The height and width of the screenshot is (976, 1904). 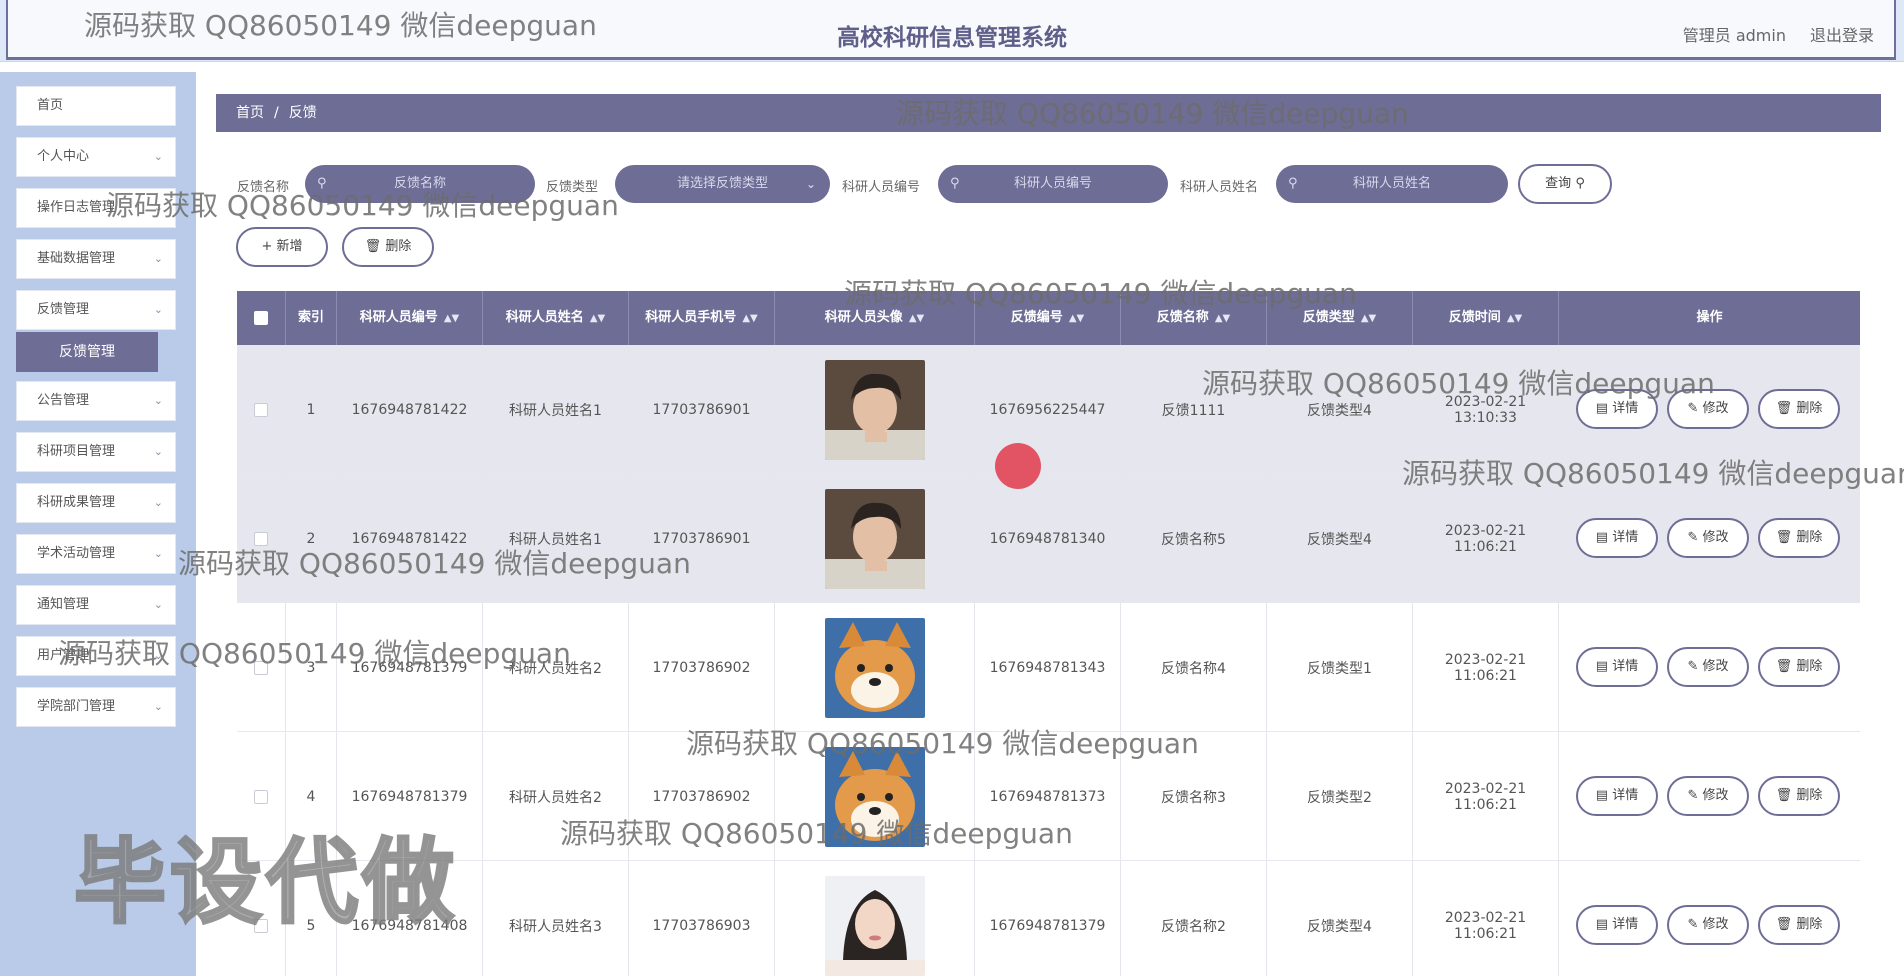 What do you see at coordinates (1340, 918) in the screenshot?
I see `cell-feedback-type: 反馈类型4` at bounding box center [1340, 918].